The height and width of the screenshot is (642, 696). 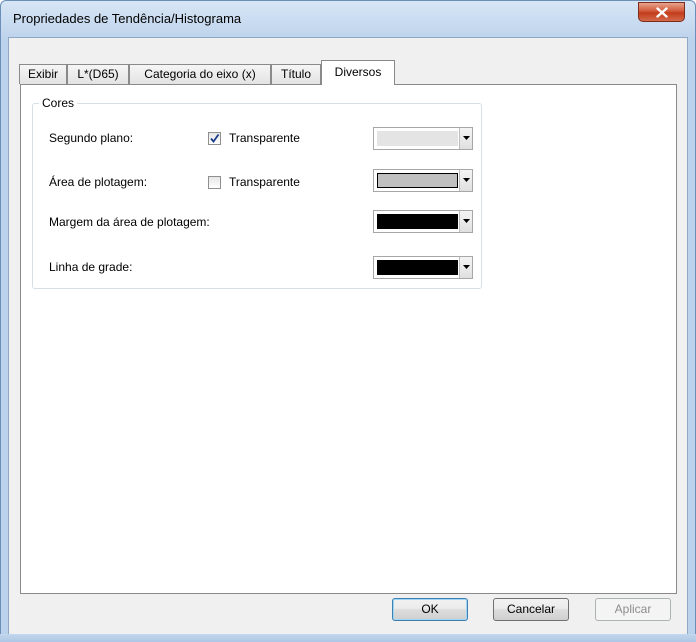 I want to click on tab-label: Diversos, so click(x=358, y=72).